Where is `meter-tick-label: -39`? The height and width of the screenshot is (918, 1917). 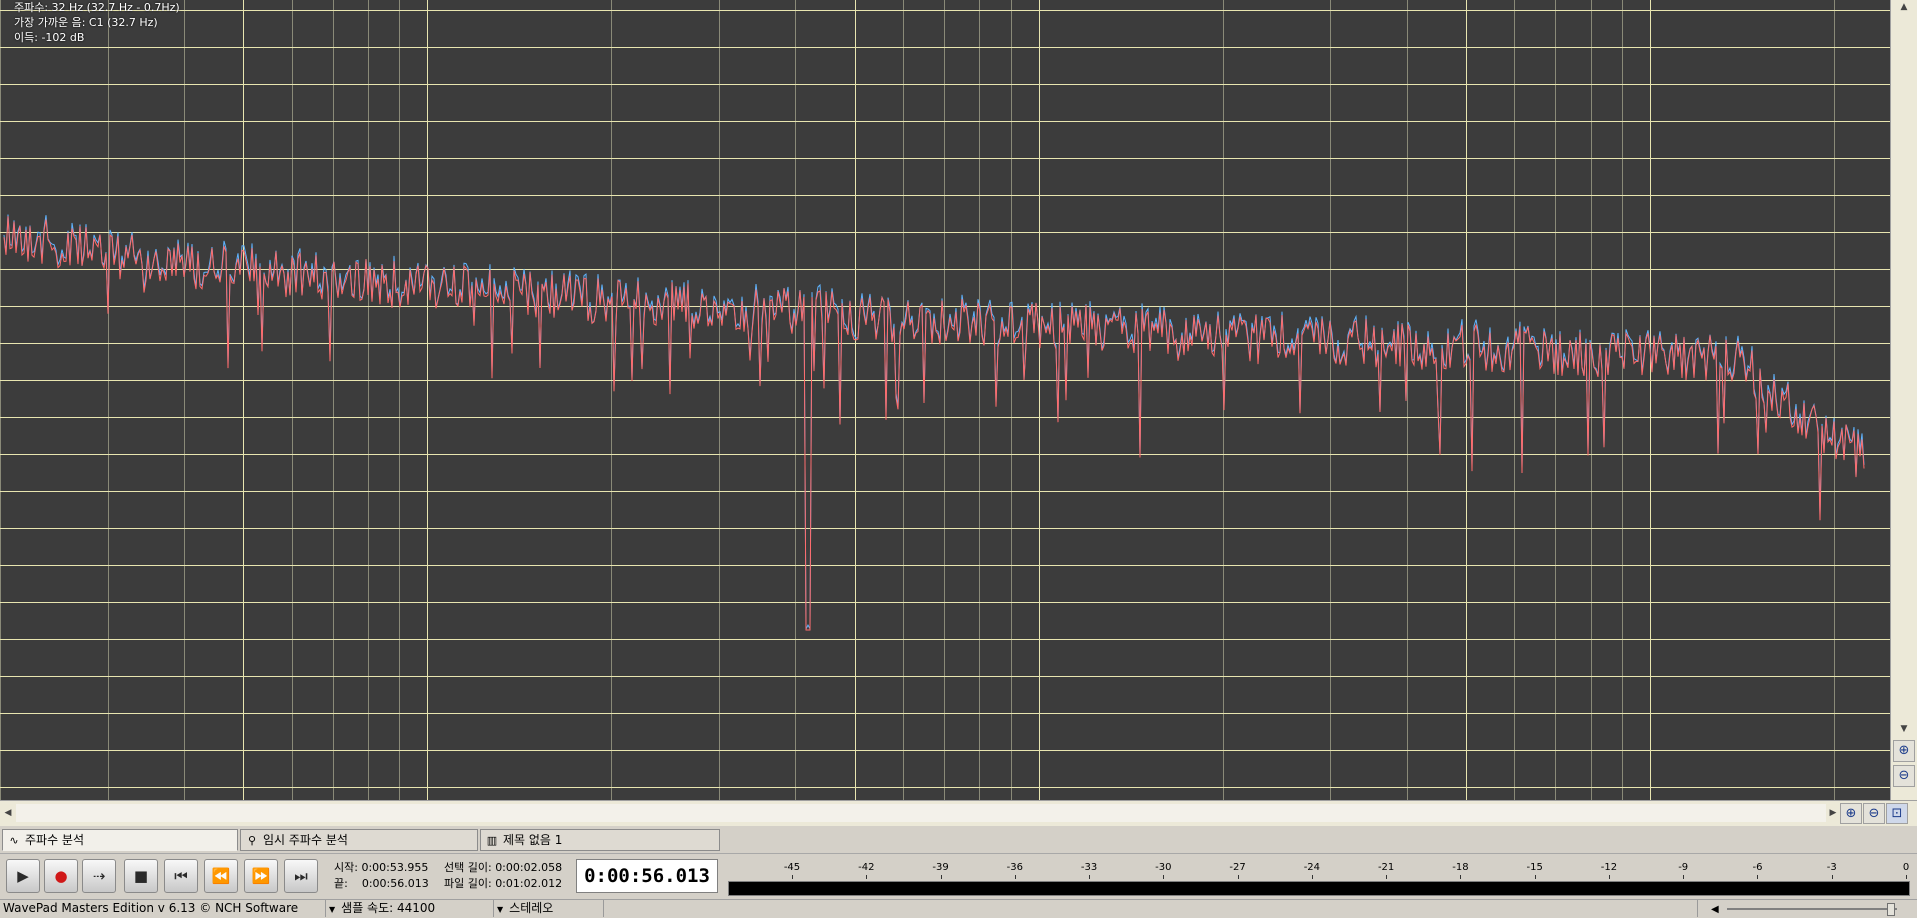
meter-tick-label: -39 is located at coordinates (940, 867).